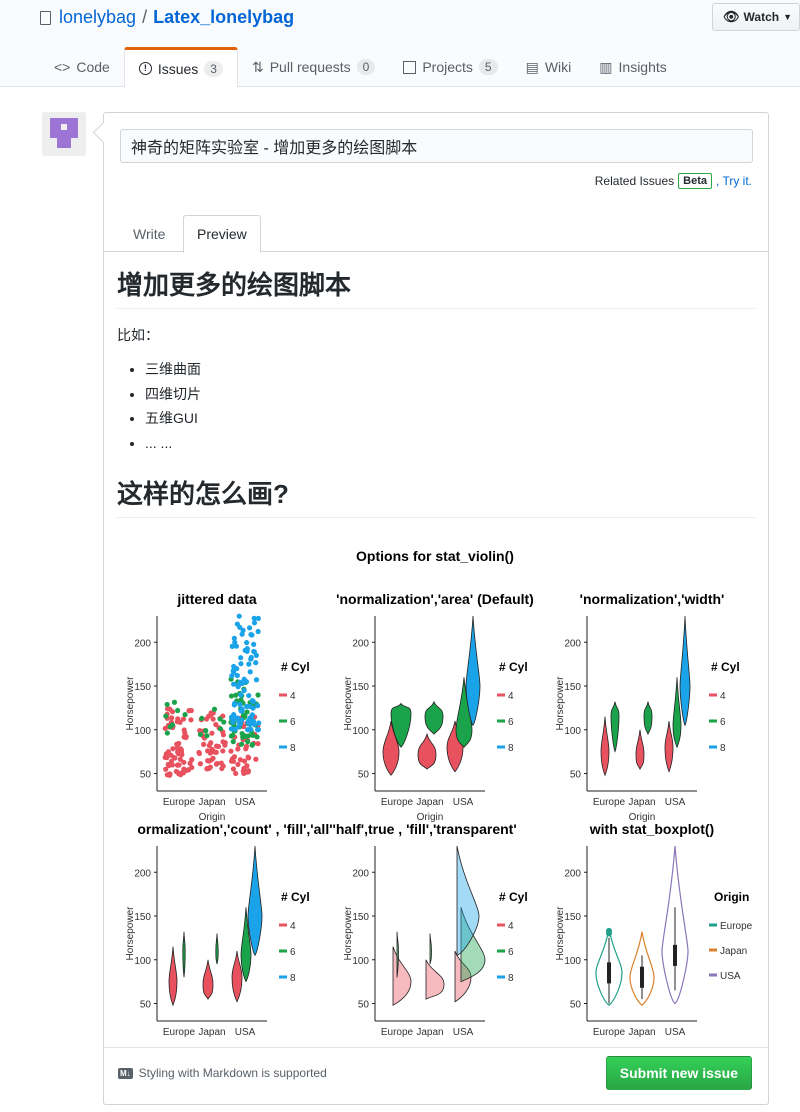 The height and width of the screenshot is (1112, 800). I want to click on avatar, so click(64, 134).